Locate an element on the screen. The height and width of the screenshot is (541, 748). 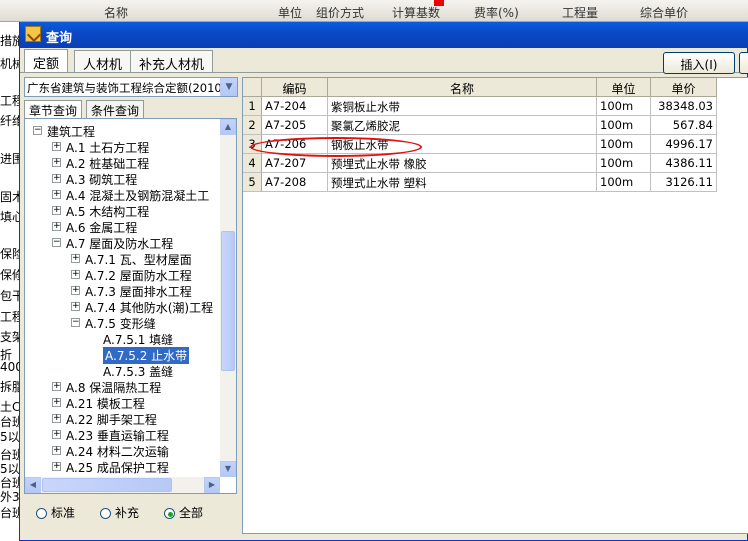
cell-price: 4996.17 is located at coordinates (684, 144).